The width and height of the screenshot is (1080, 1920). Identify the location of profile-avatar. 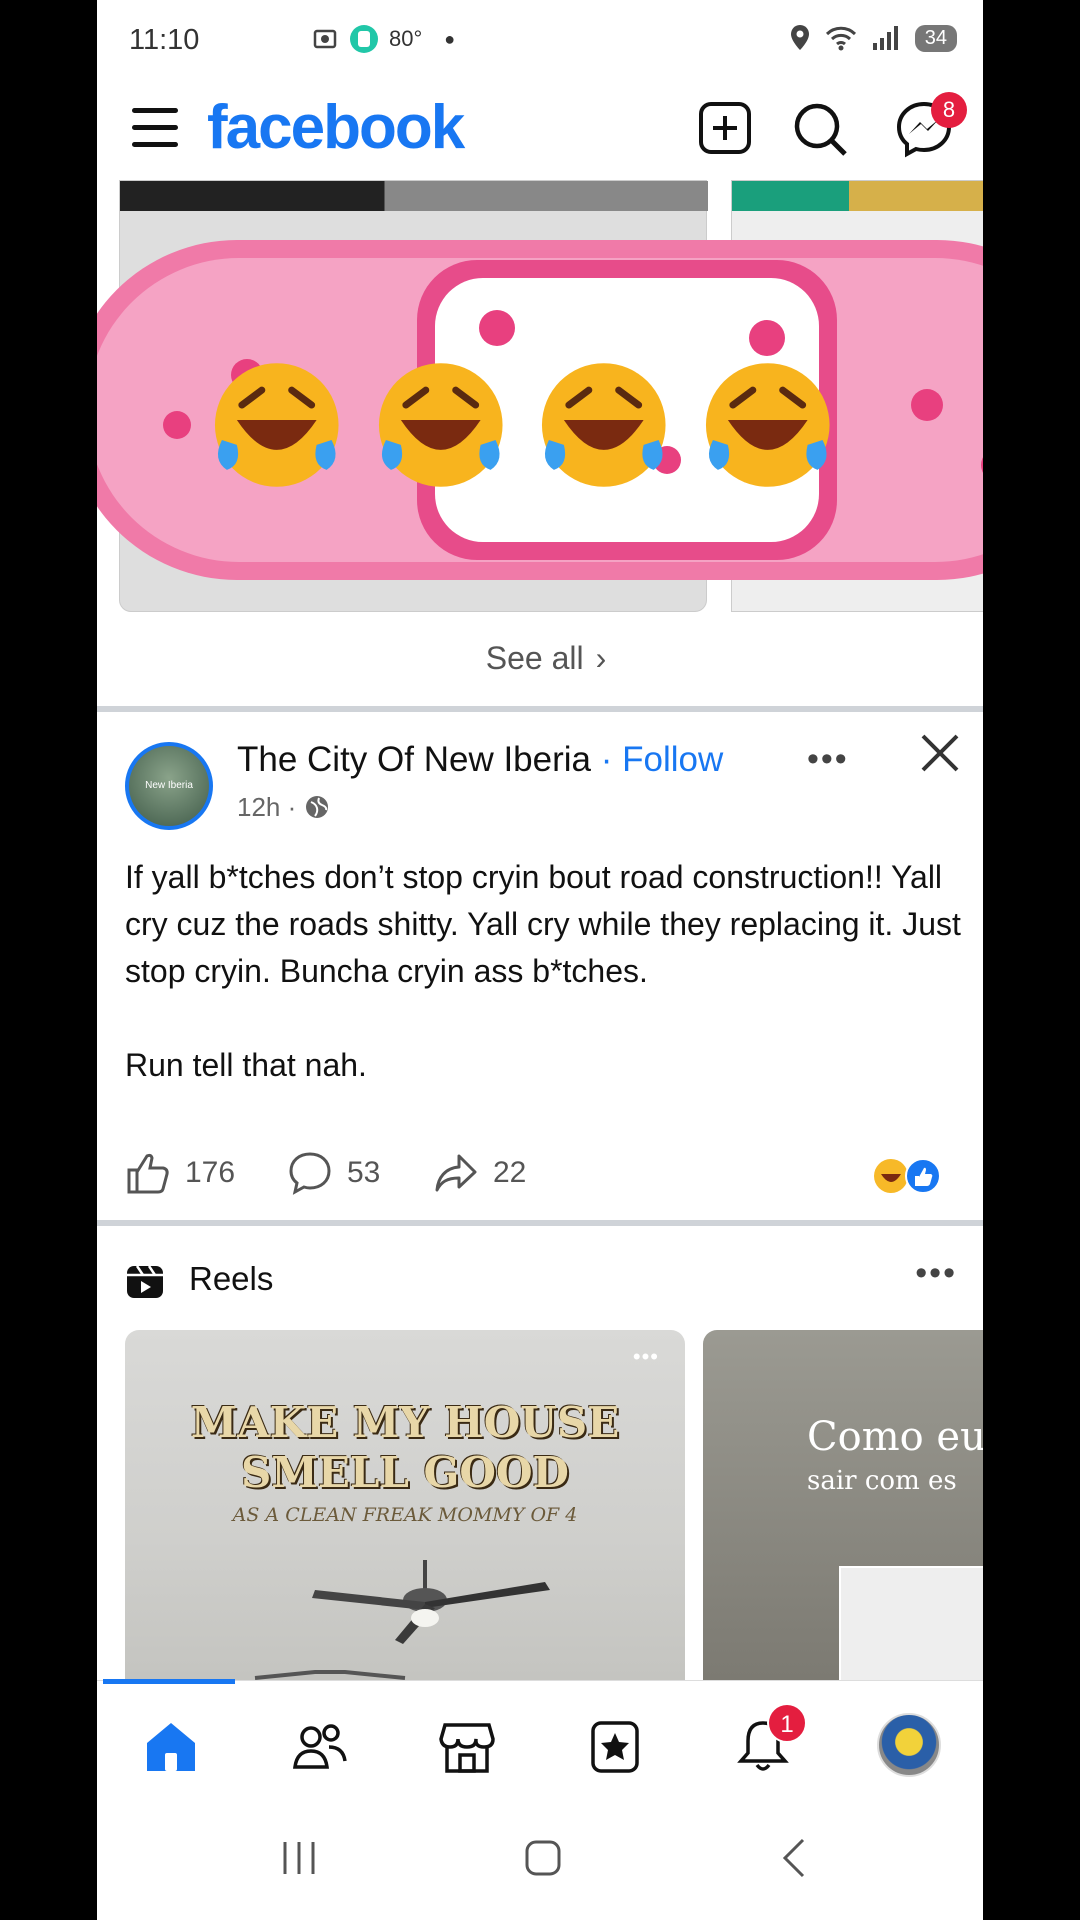
(909, 1745).